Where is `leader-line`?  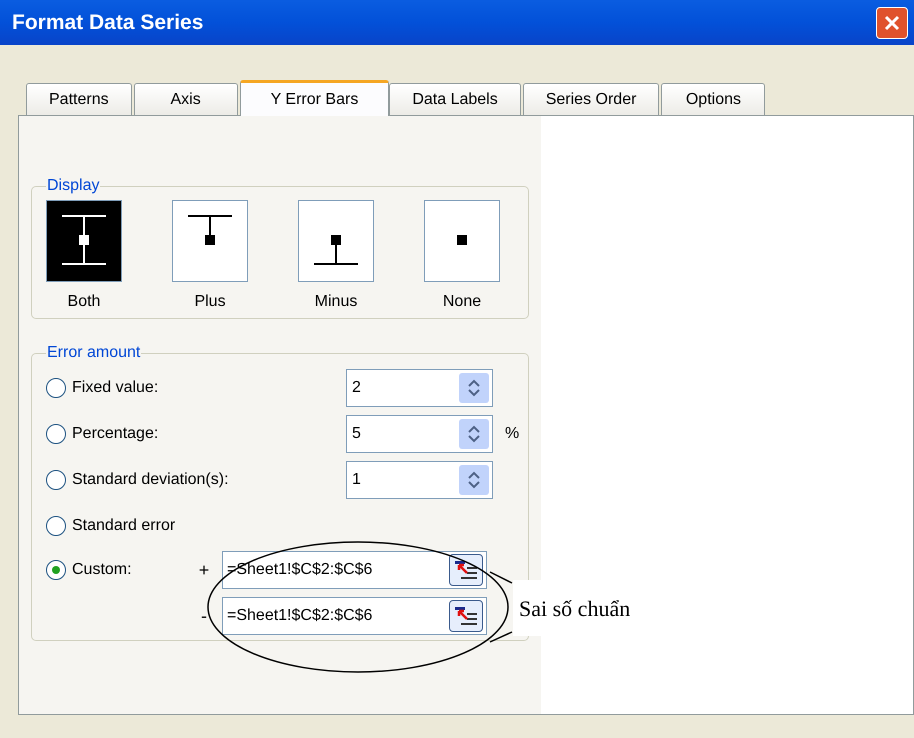
leader-line is located at coordinates (501, 607).